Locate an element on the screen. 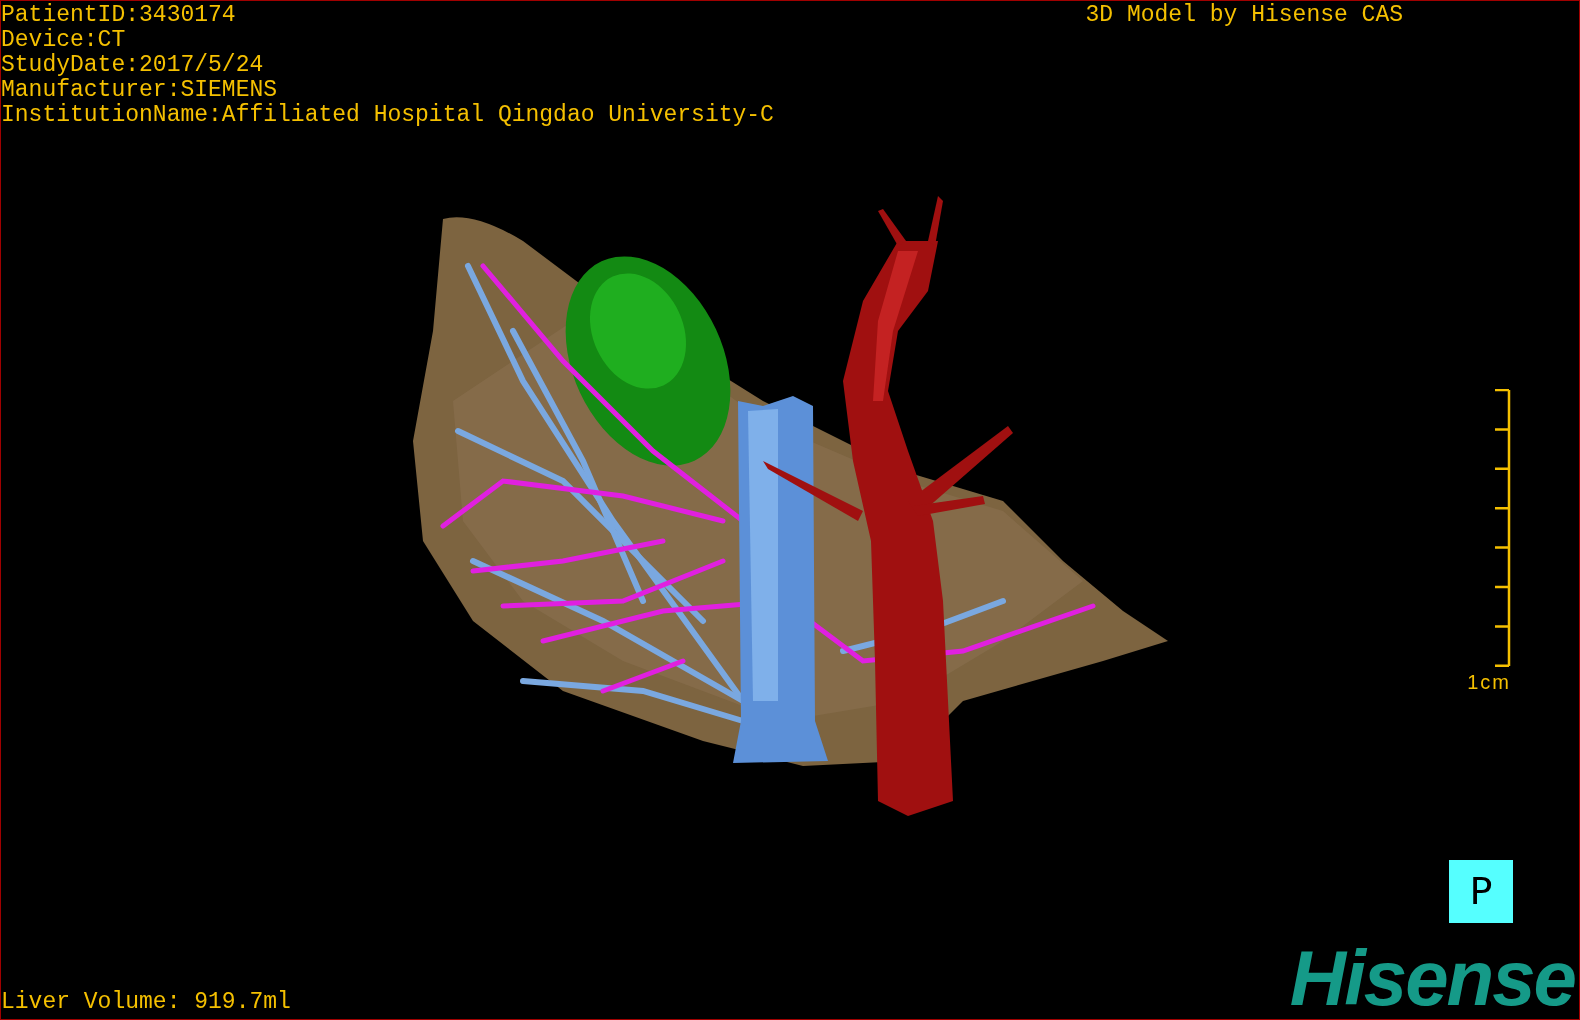 This screenshot has height=1020, width=1580. study-info-line: StudyDate:2017/5/24 is located at coordinates (133, 65).